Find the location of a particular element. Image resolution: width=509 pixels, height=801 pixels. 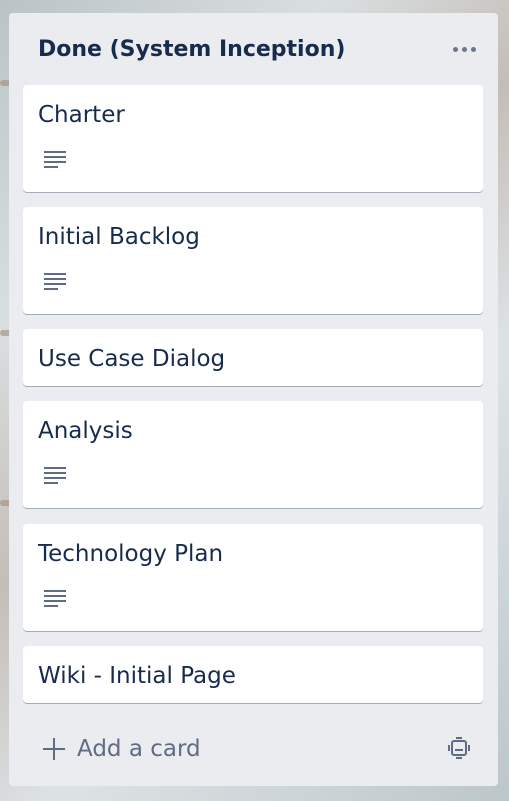

card: Technology Plan is located at coordinates (253, 577).